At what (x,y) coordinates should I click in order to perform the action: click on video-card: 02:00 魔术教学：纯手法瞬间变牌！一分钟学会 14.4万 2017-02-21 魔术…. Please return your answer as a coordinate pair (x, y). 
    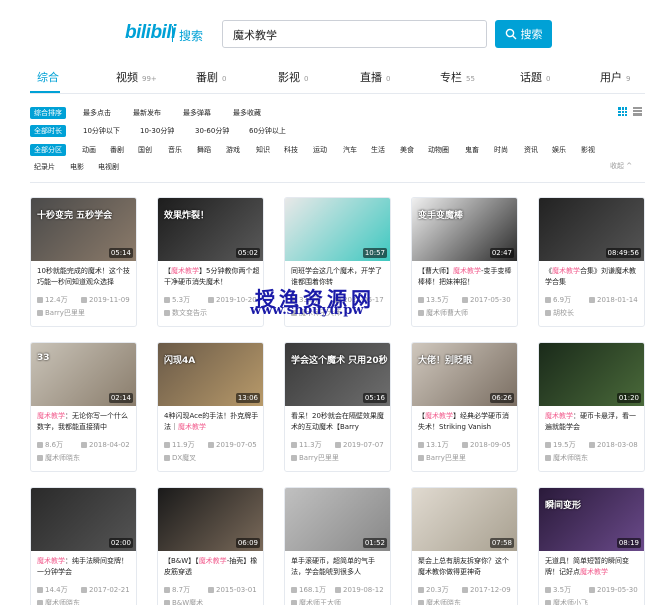
    Looking at the image, I should click on (83, 546).